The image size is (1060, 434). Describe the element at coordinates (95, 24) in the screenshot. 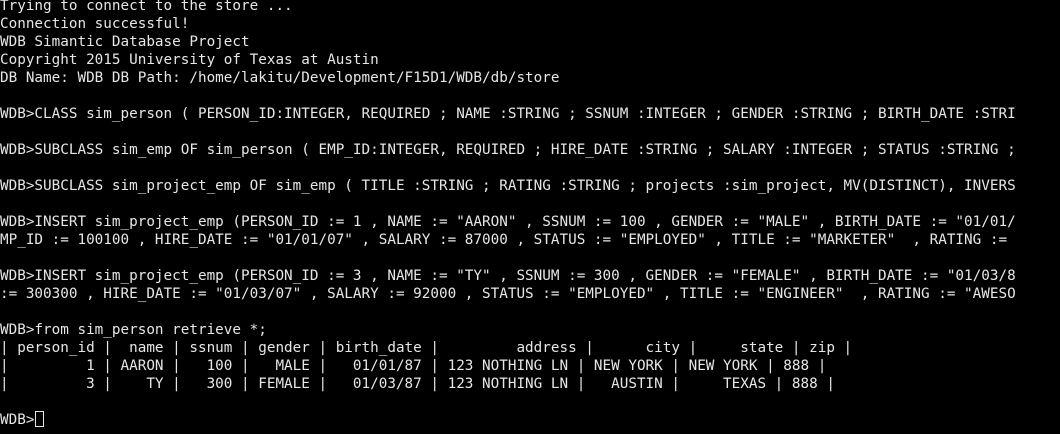

I see `output-line-connection-status: Connection successful!` at that location.